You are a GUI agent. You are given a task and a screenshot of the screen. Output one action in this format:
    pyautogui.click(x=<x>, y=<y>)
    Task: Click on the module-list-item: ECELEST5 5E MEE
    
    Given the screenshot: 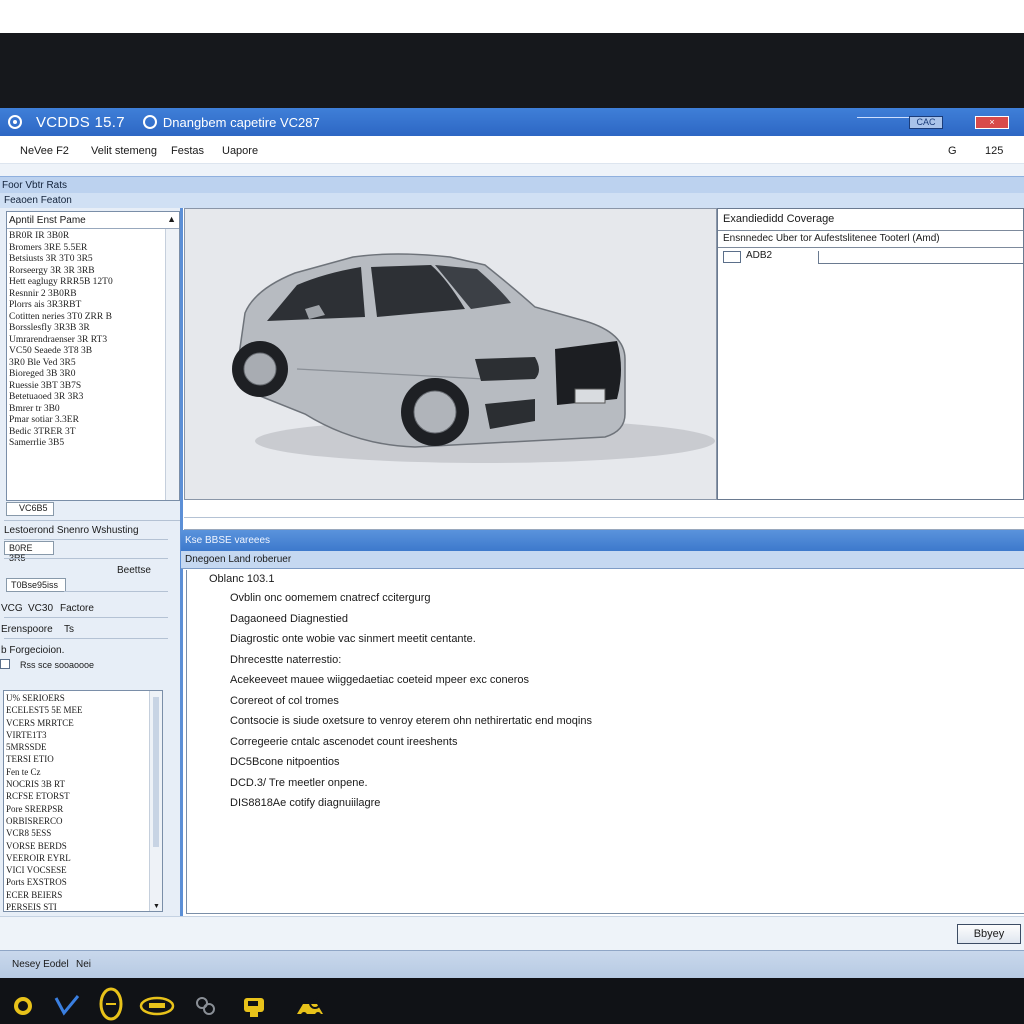 What is the action you would take?
    pyautogui.click(x=84, y=710)
    